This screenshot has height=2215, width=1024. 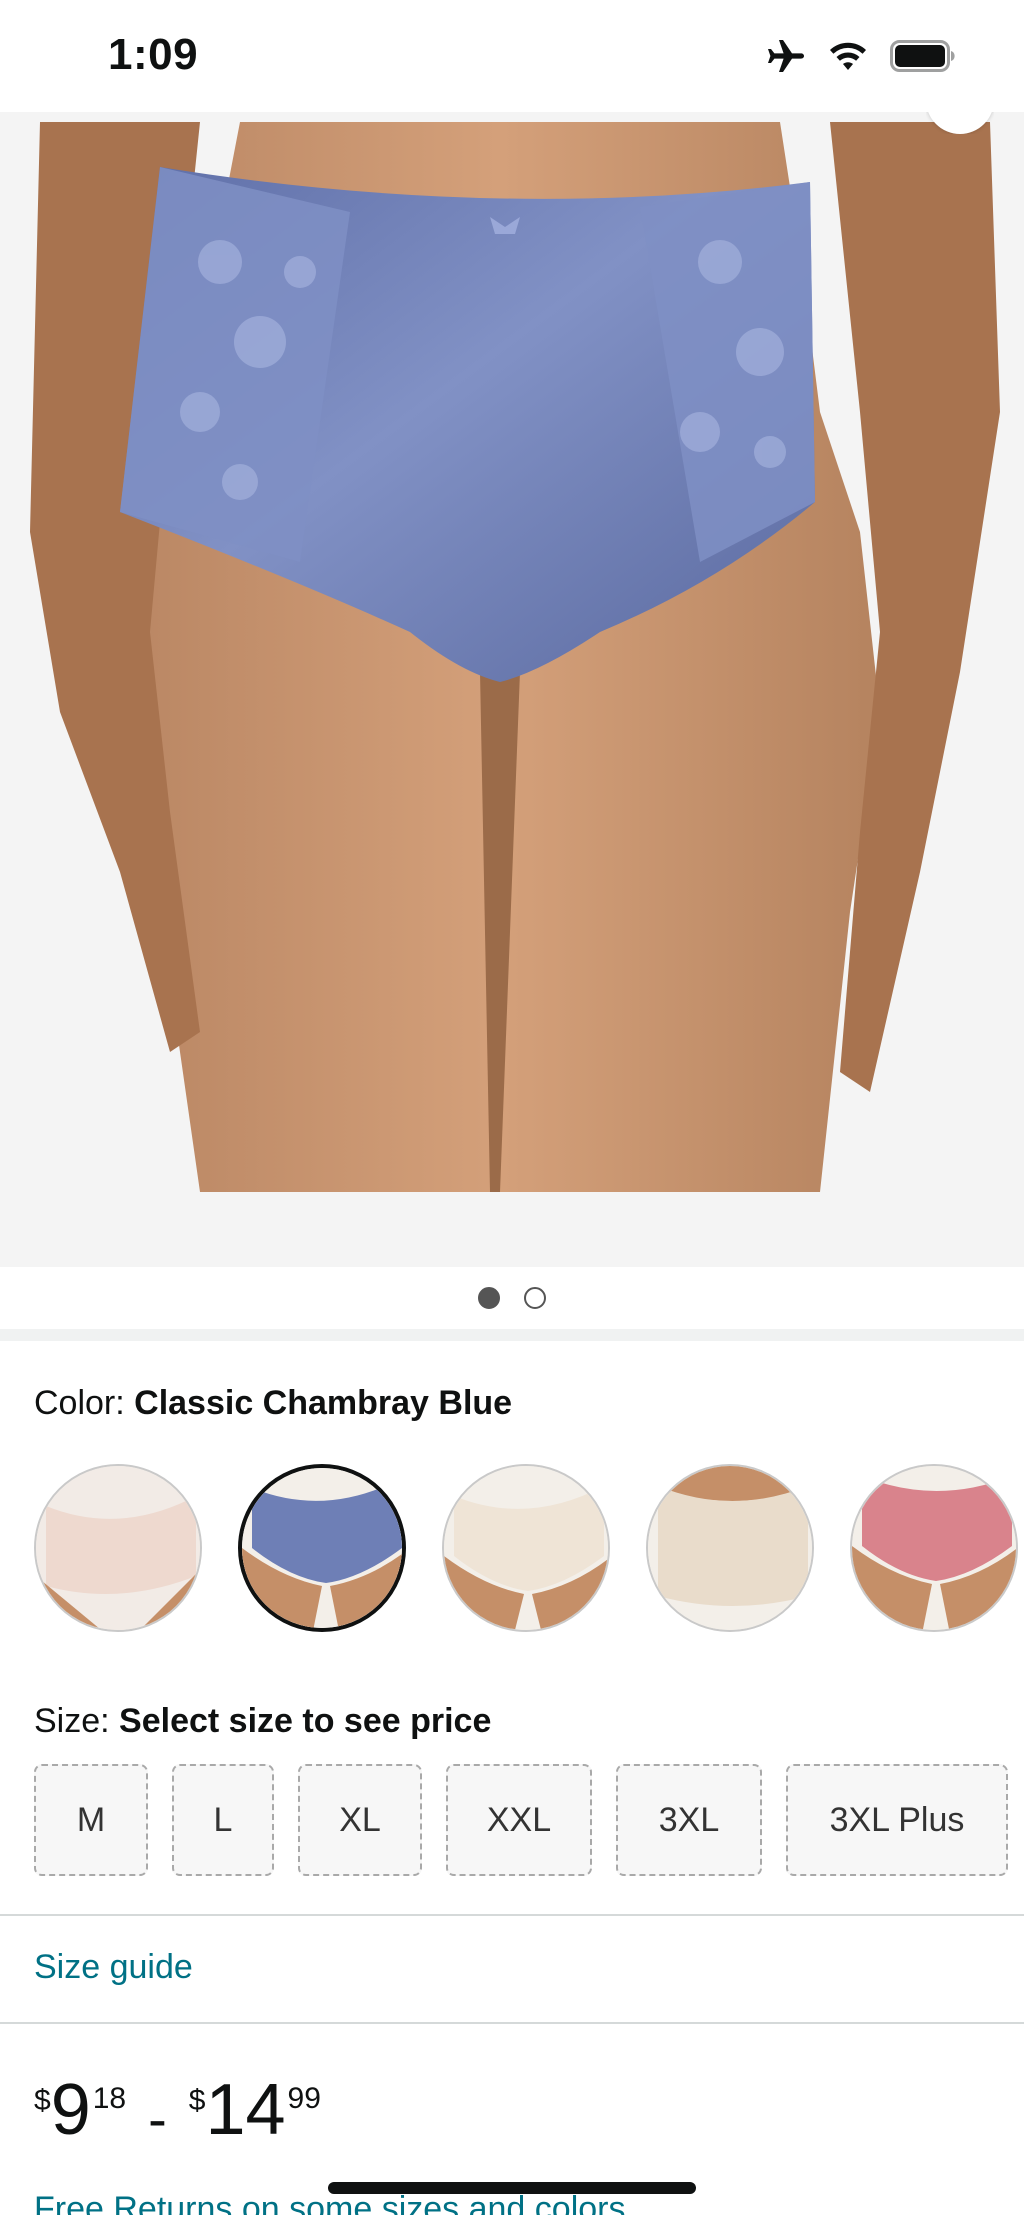 What do you see at coordinates (42, 2100) in the screenshot?
I see `price-low-currency: $` at bounding box center [42, 2100].